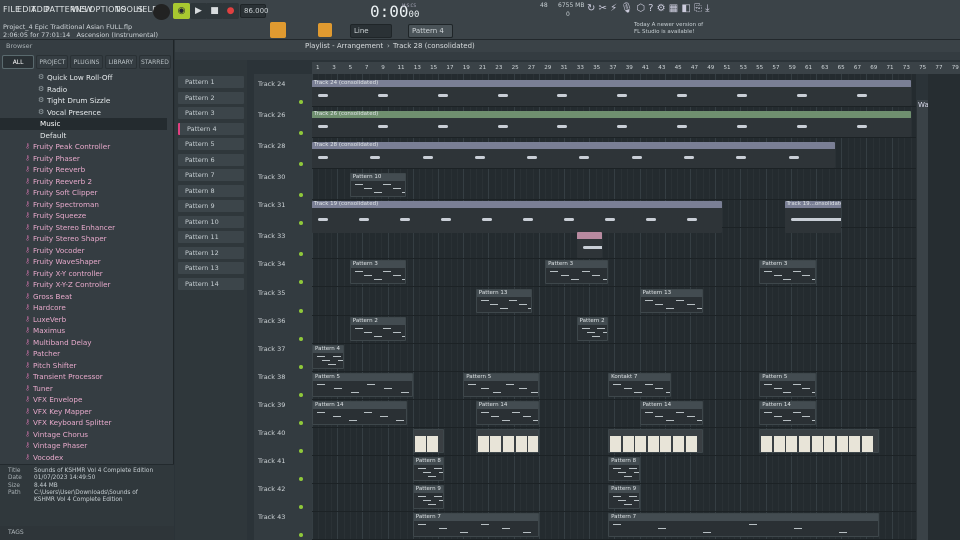 The height and width of the screenshot is (540, 960). I want to click on pattern-clip: Kontakt 7, so click(640, 385).